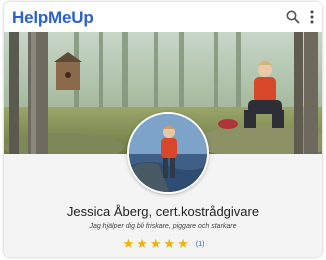 The width and height of the screenshot is (326, 260). Describe the element at coordinates (168, 153) in the screenshot. I see `profile-avatar` at that location.